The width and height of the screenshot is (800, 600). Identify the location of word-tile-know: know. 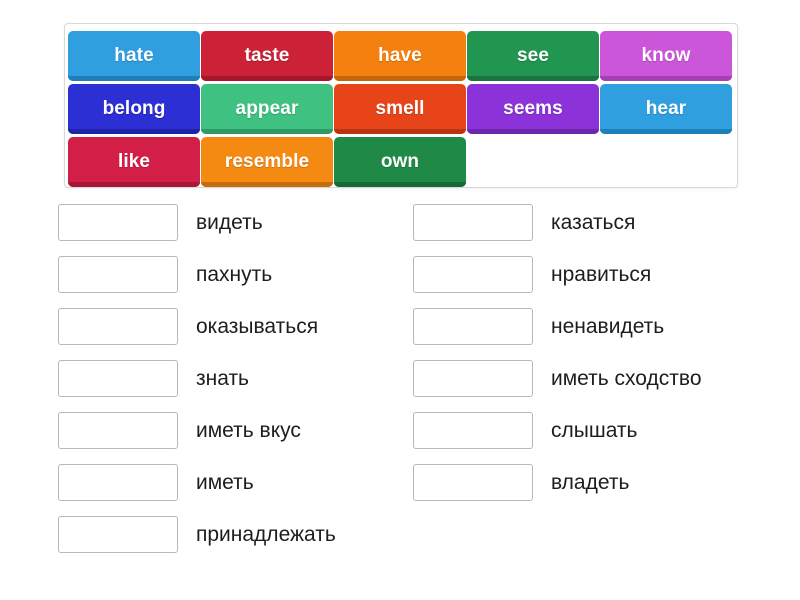
(666, 56).